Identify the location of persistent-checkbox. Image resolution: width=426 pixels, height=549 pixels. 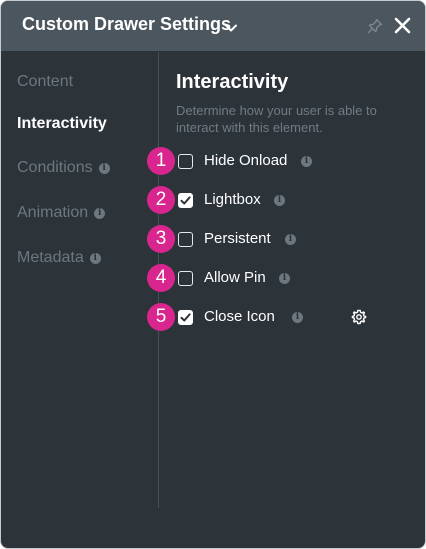
(185, 239).